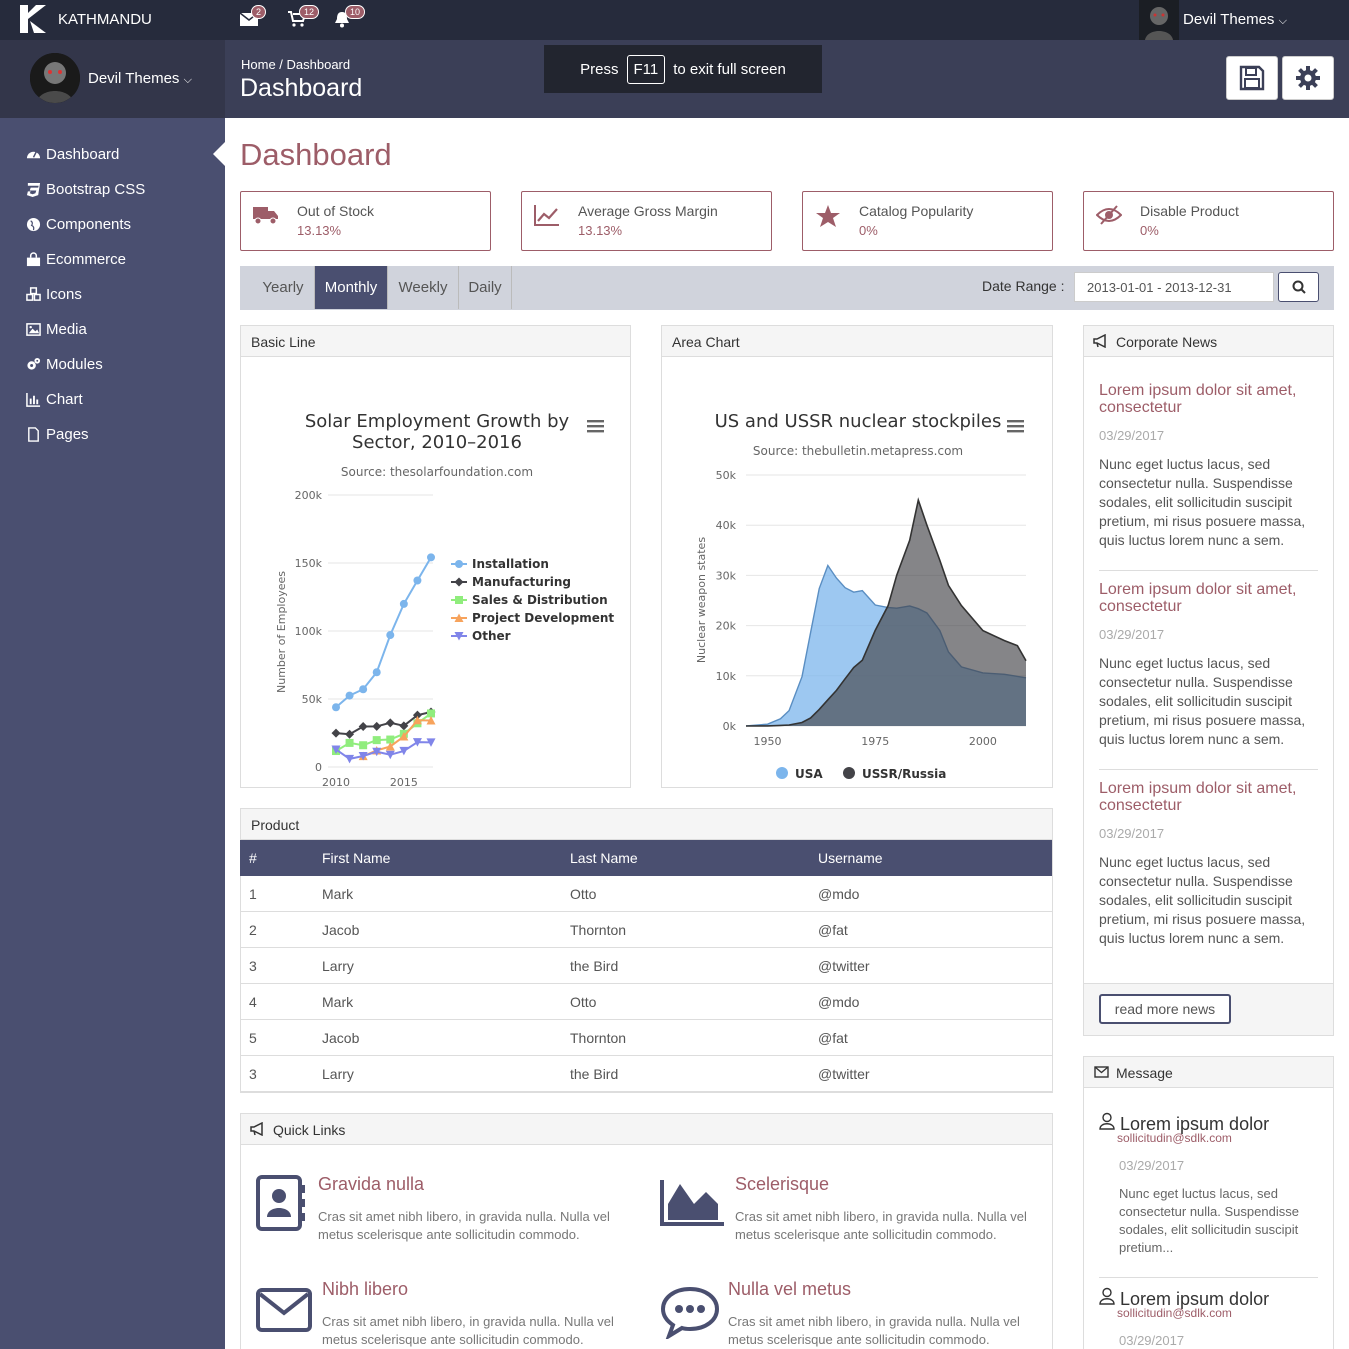 Image resolution: width=1349 pixels, height=1349 pixels. I want to click on tab-daily: Daily, so click(485, 287).